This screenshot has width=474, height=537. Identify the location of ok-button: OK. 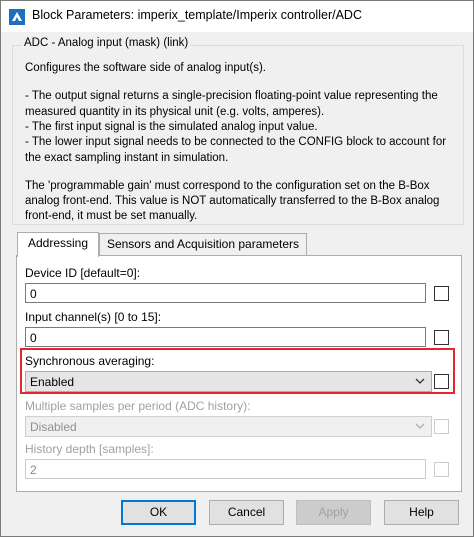
(158, 512).